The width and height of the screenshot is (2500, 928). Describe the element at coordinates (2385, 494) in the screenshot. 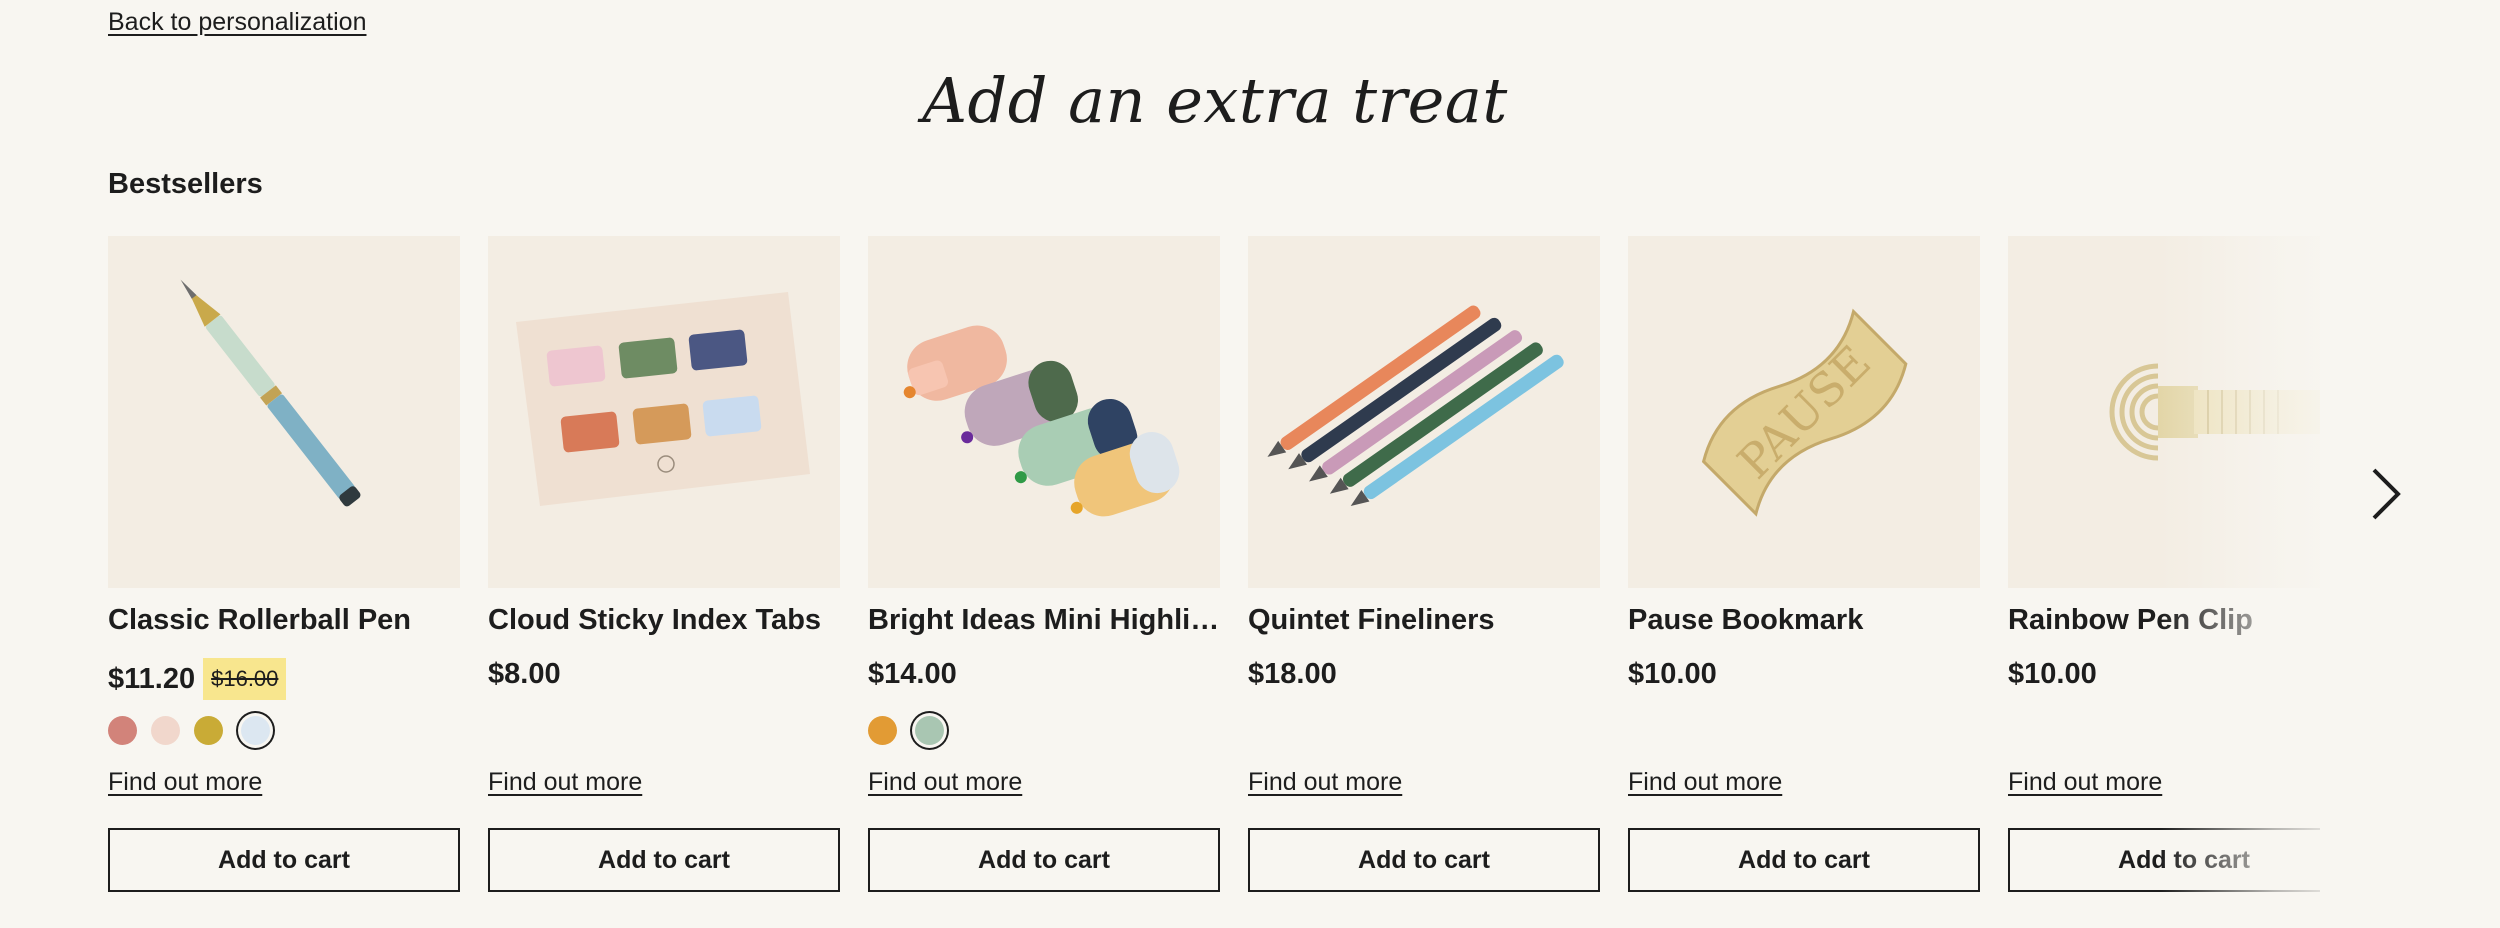

I see `chevron-right-icon` at that location.